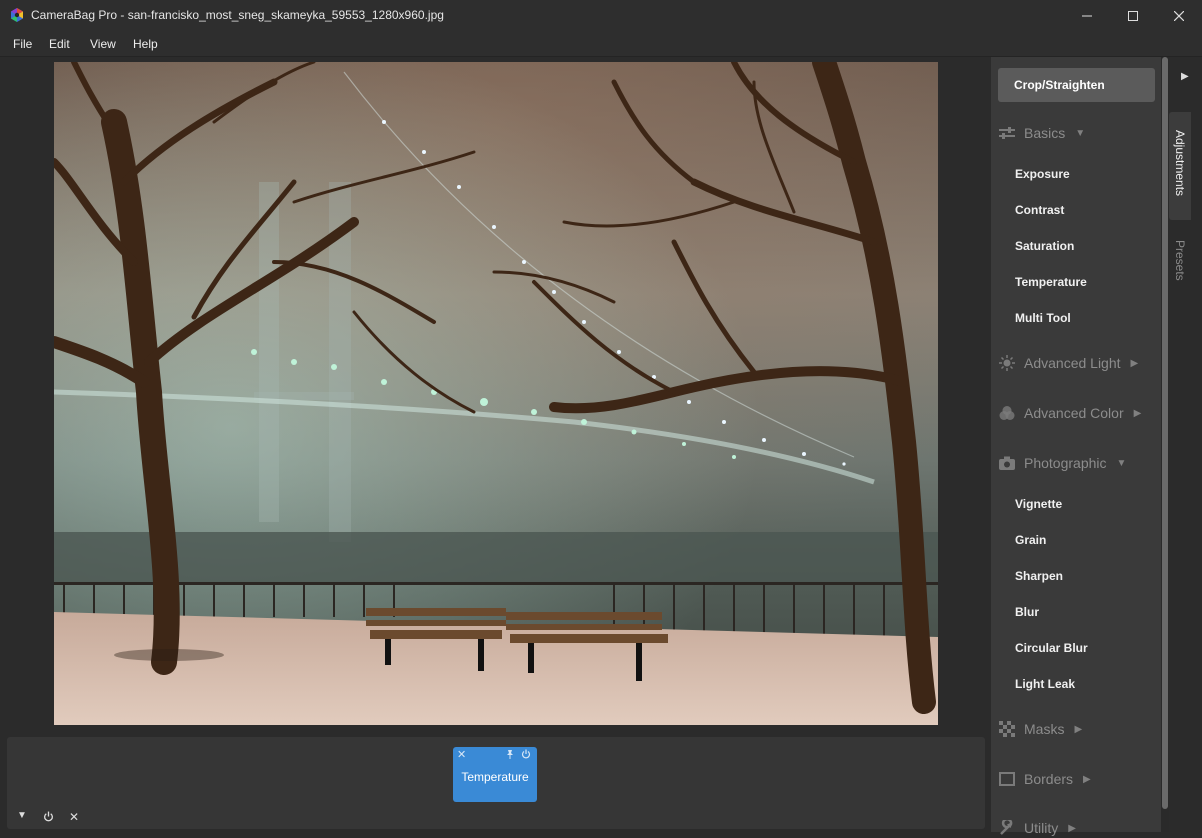 This screenshot has height=838, width=1202. I want to click on sun-icon, so click(1007, 363).